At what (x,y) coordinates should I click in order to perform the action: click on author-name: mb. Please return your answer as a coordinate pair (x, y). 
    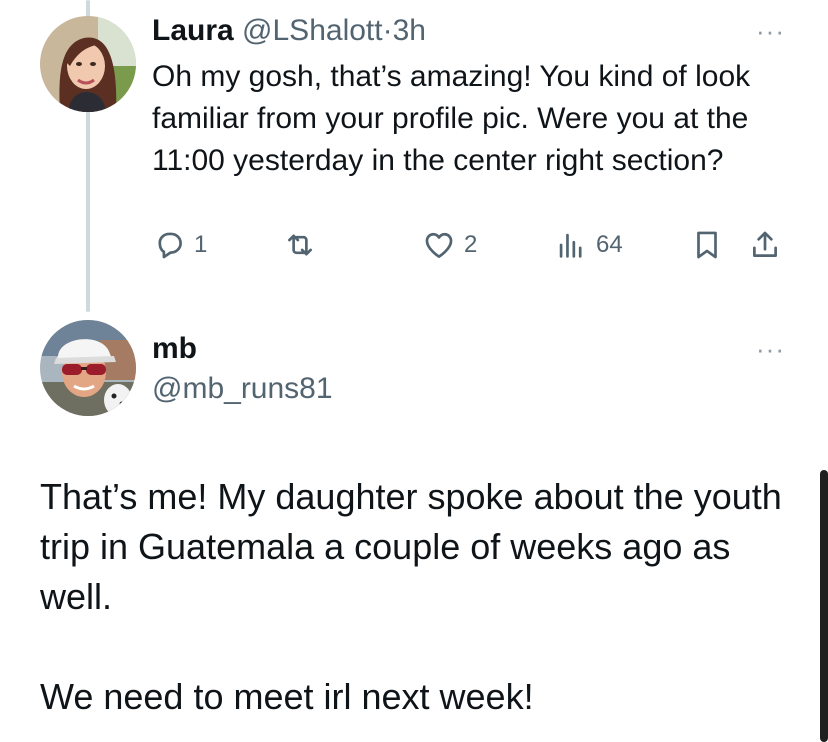
    Looking at the image, I should click on (174, 349).